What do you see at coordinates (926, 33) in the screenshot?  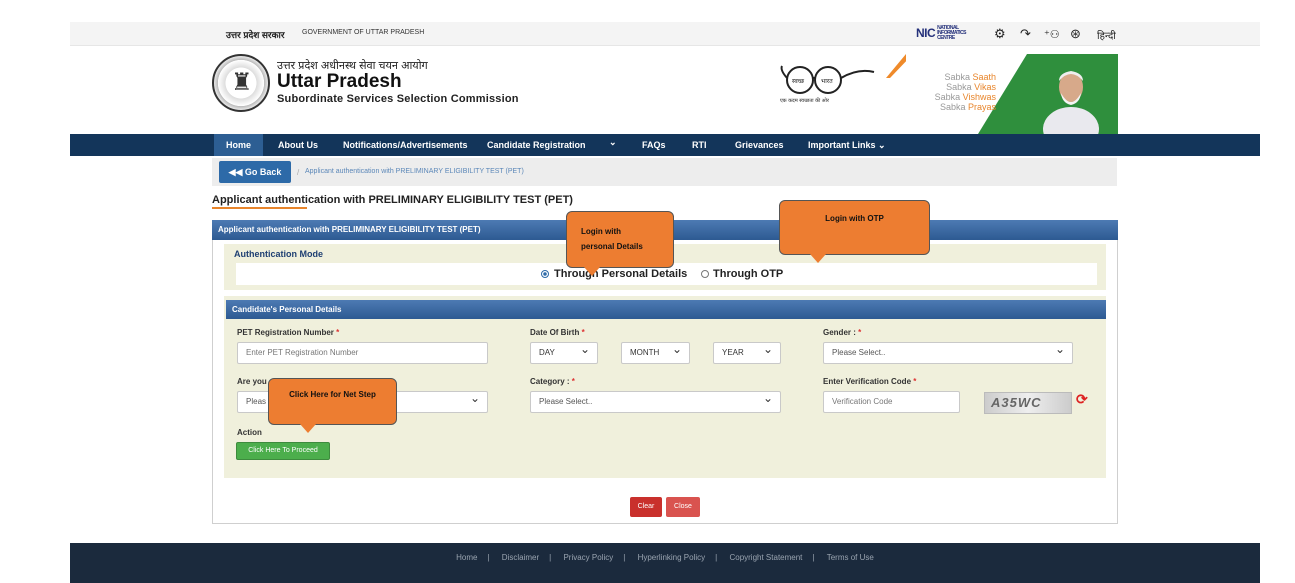 I see `nic-logo-text: NIC` at bounding box center [926, 33].